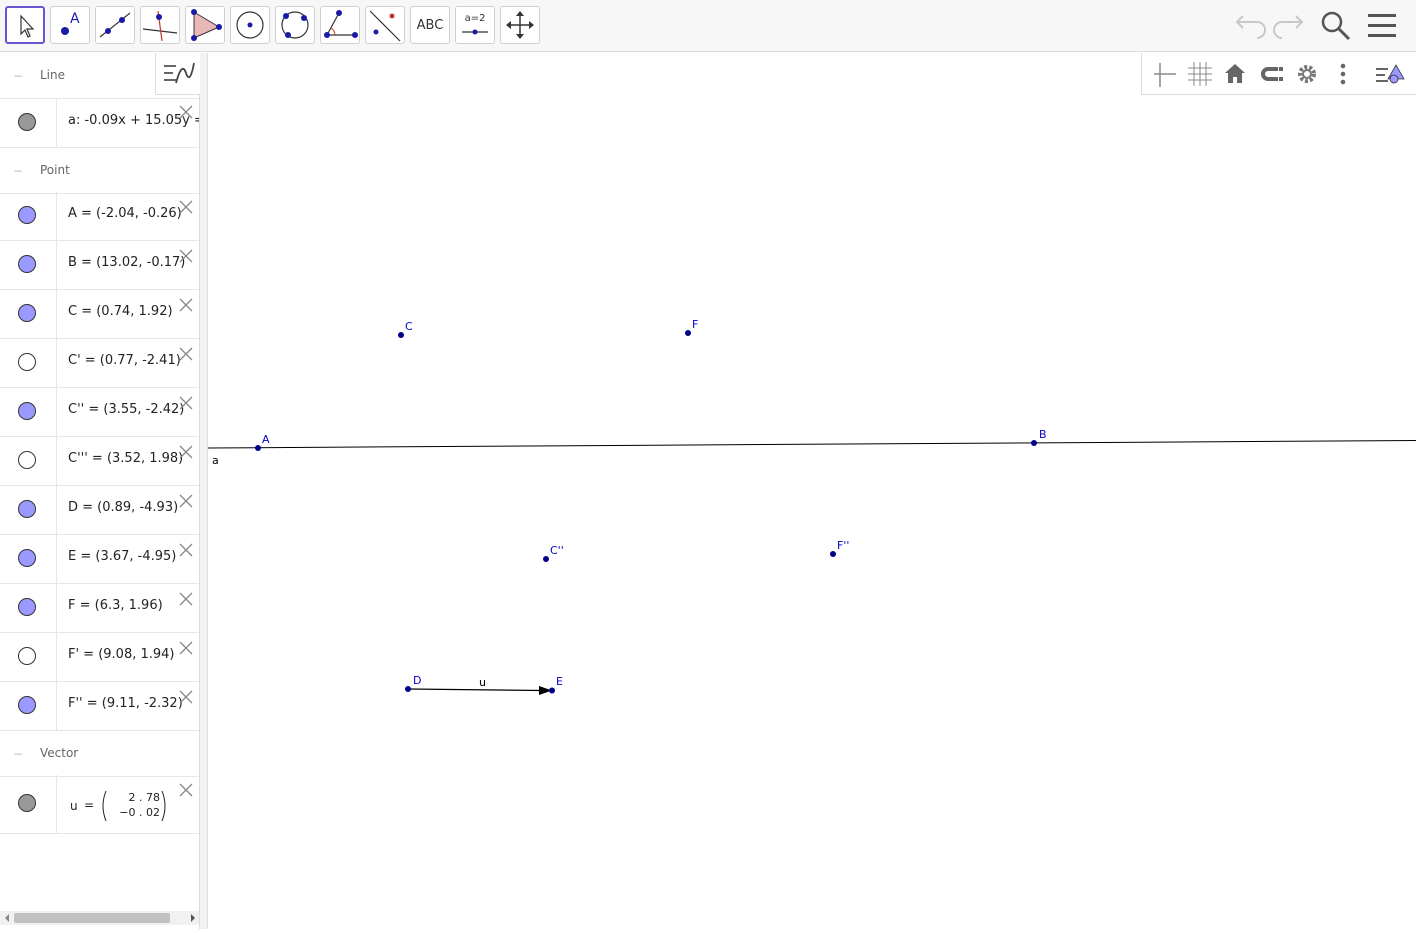  What do you see at coordinates (405, 329) in the screenshot?
I see `point-C: C` at bounding box center [405, 329].